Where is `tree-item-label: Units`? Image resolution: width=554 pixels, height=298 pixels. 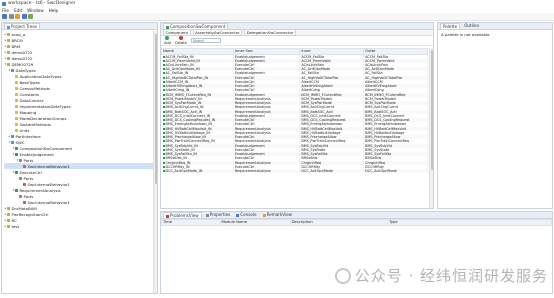 tree-item-label: Units is located at coordinates (24, 130).